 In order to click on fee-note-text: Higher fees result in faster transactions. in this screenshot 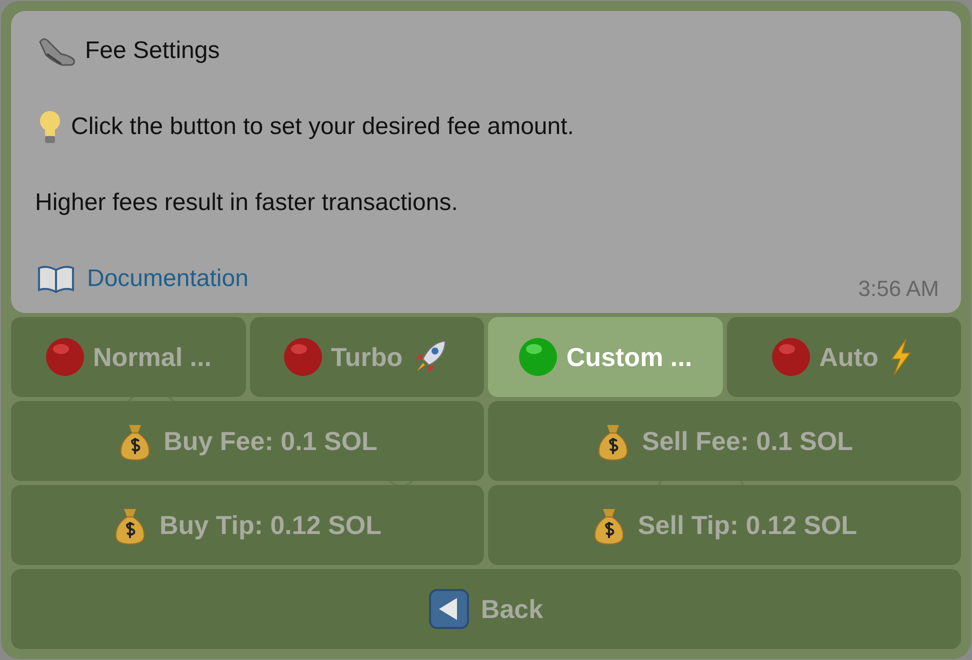, I will do `click(247, 203)`.